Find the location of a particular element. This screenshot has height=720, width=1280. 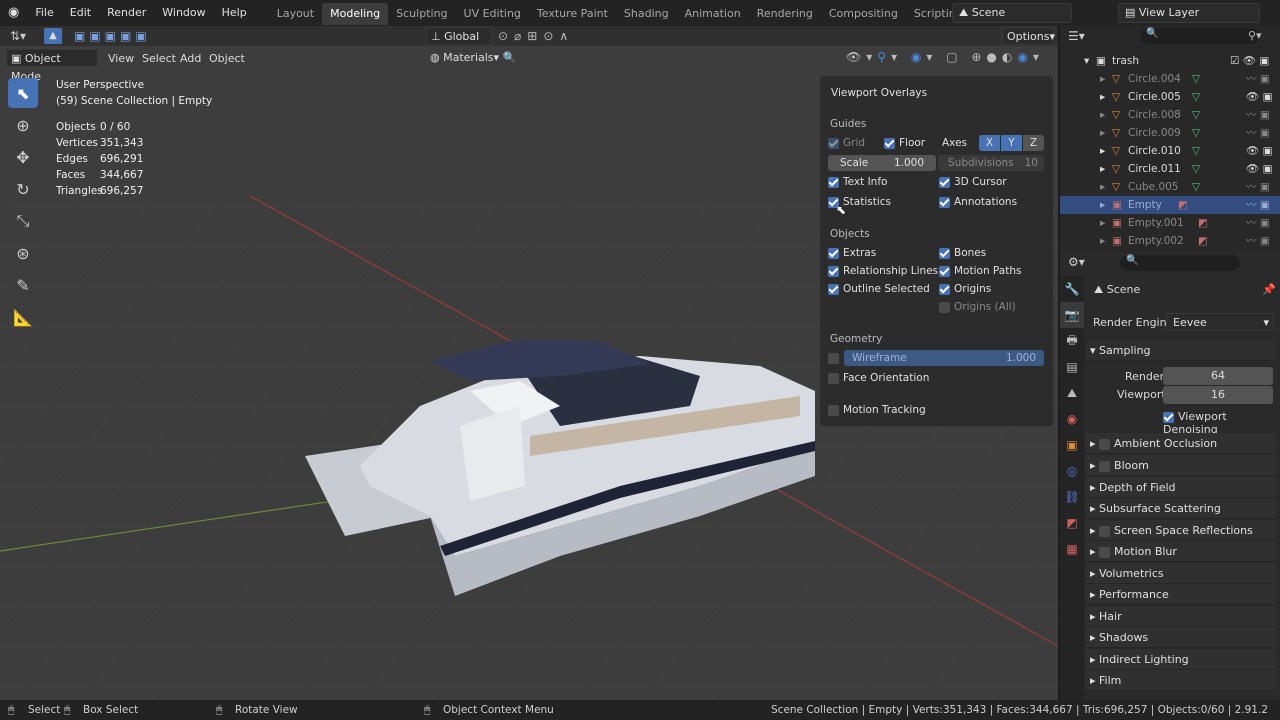

subdivisions-field: Subdivisions 10 is located at coordinates (991, 163).